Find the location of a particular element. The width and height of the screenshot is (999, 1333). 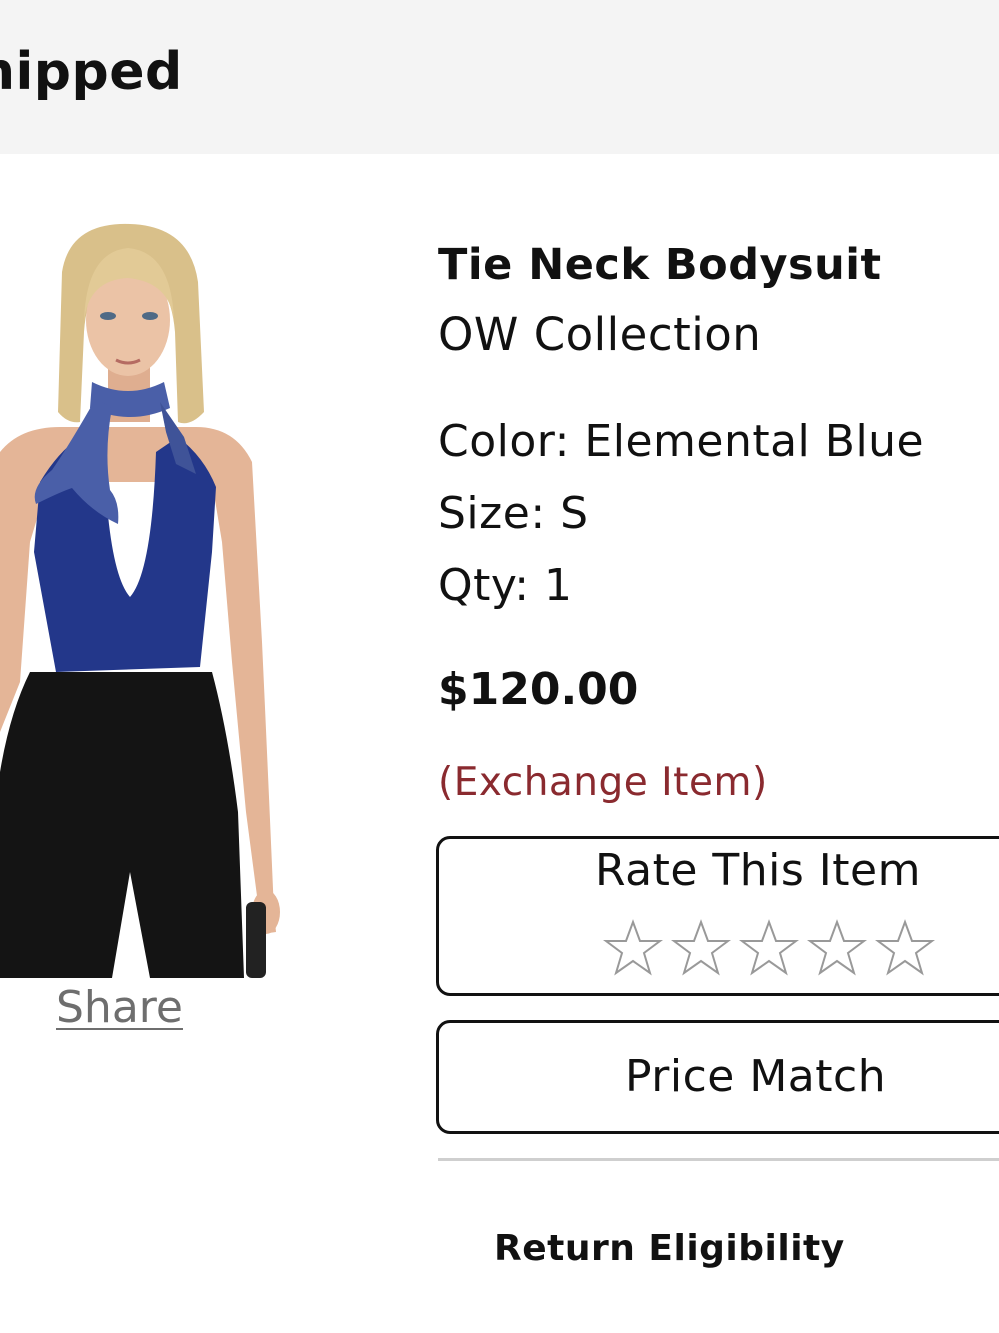

section-divider is located at coordinates (718, 1159).